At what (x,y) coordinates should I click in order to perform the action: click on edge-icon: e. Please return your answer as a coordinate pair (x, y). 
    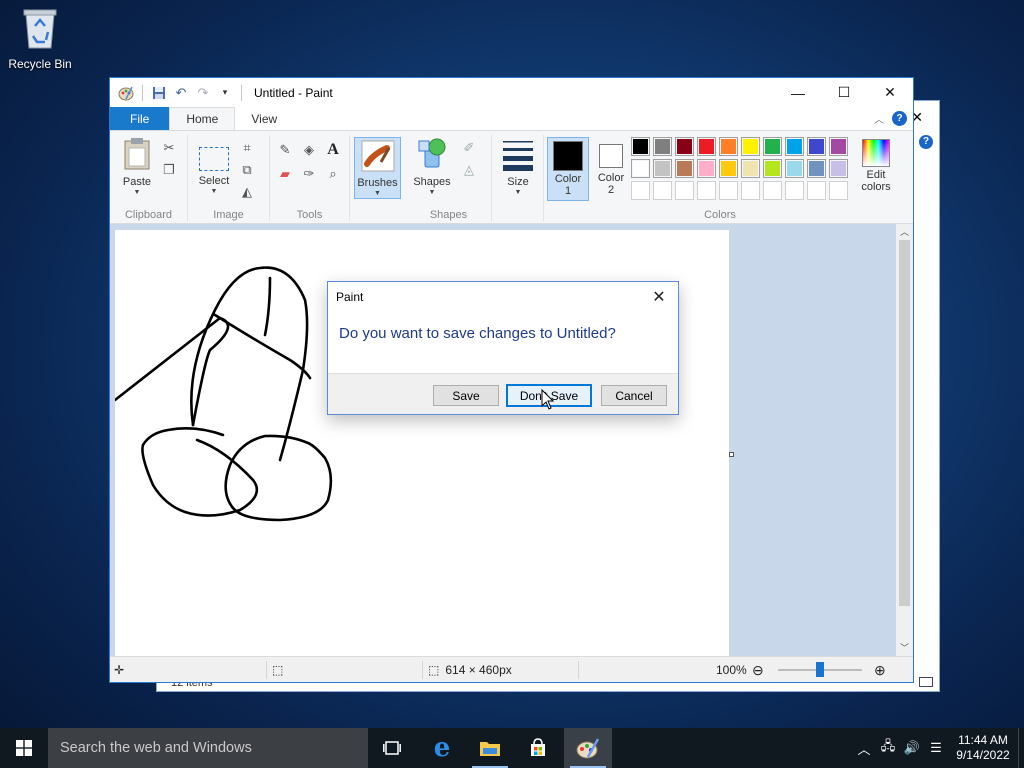
    Looking at the image, I should click on (442, 748).